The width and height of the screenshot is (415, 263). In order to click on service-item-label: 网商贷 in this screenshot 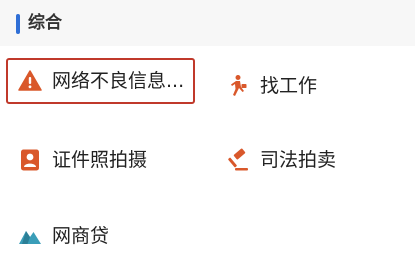, I will do `click(81, 236)`.